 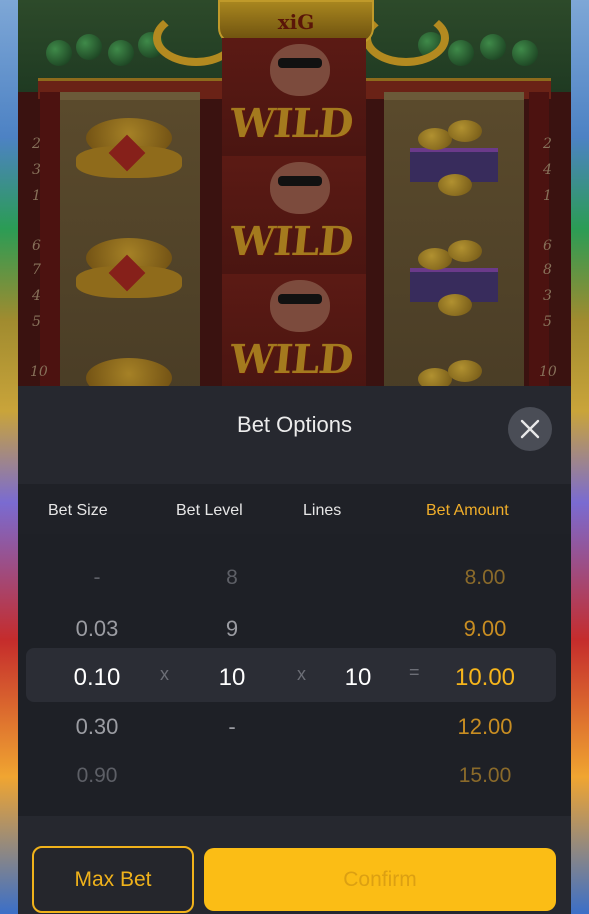 I want to click on reel-right, so click(x=454, y=239).